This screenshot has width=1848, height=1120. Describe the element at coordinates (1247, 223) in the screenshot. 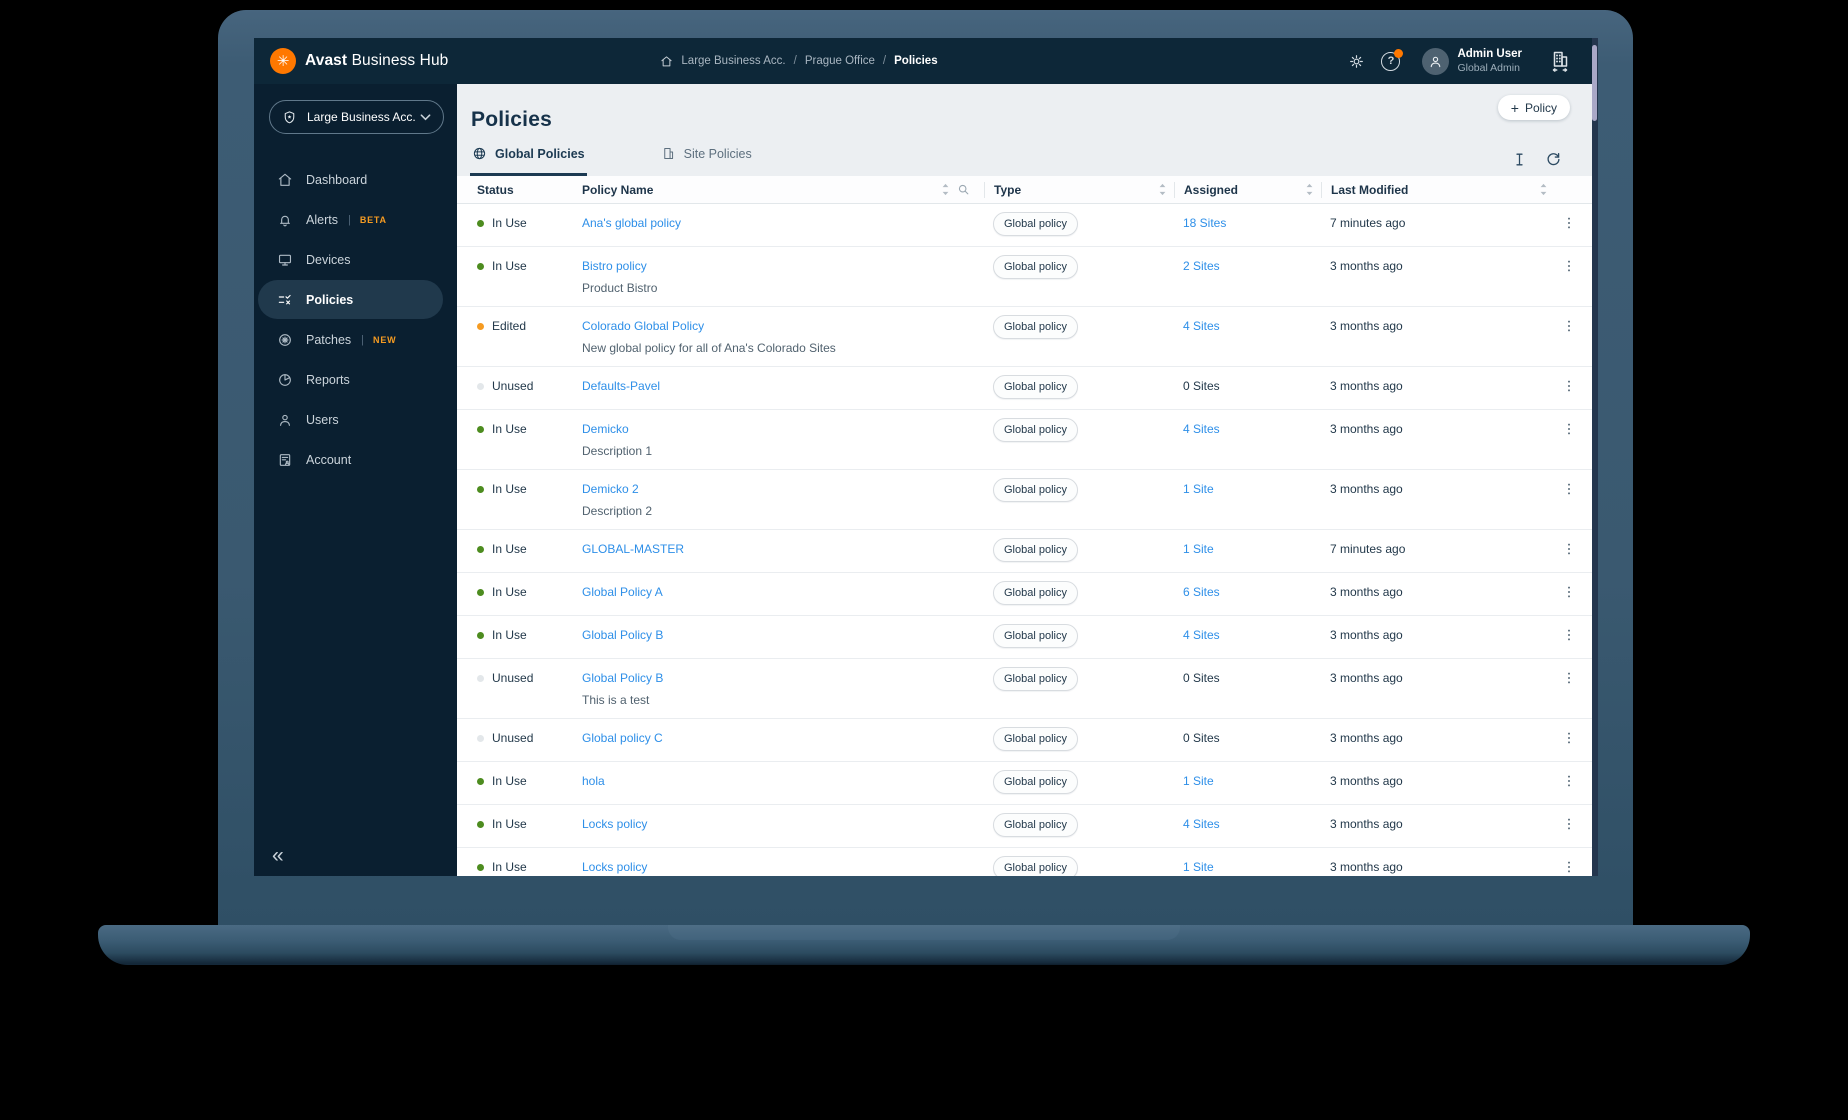

I see `assigned-cell: 18 Sites` at that location.